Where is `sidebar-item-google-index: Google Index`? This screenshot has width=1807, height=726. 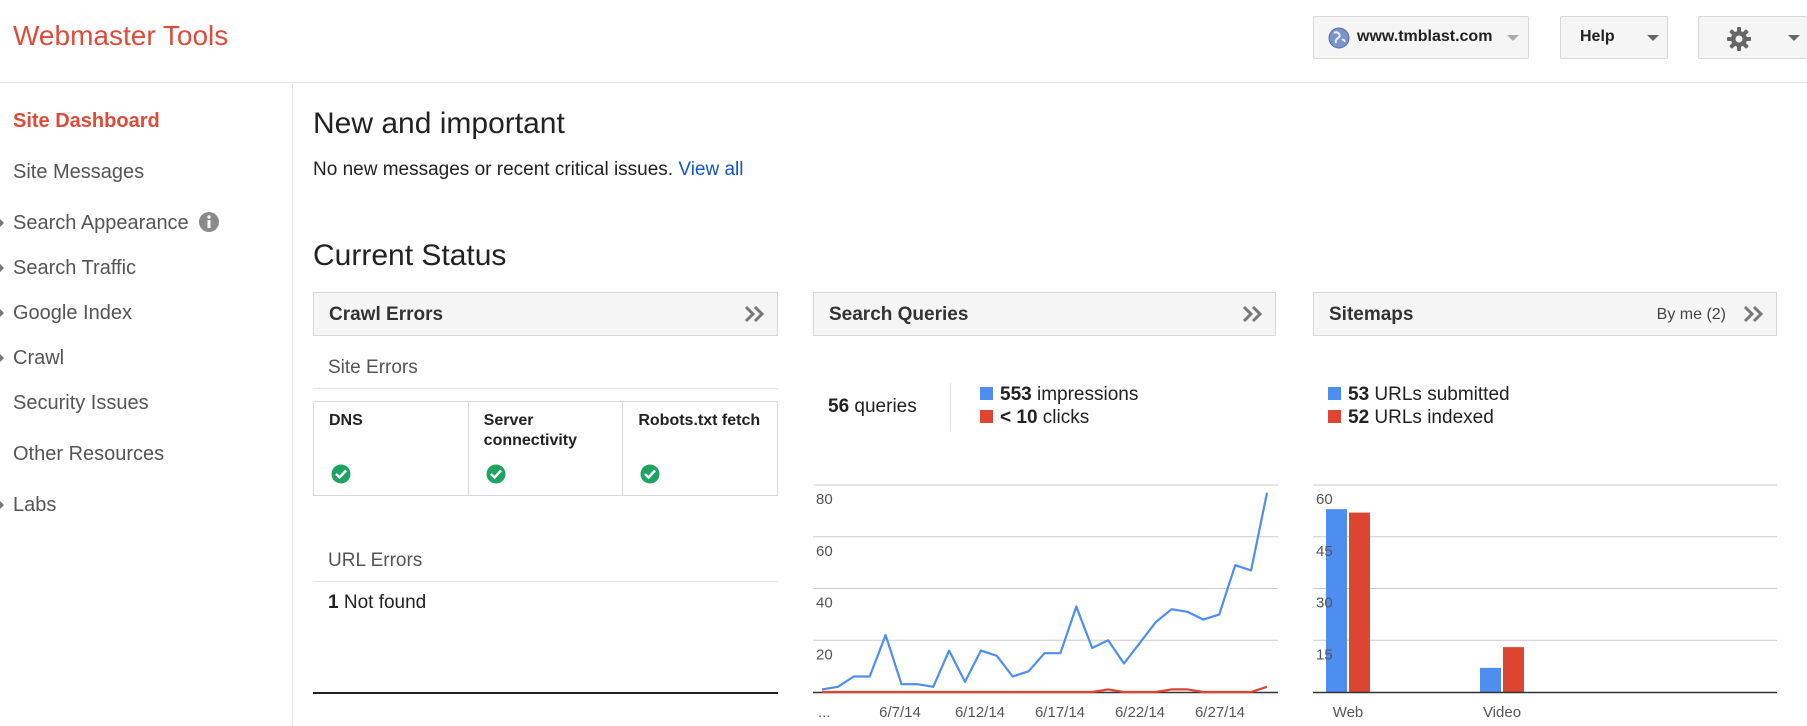 sidebar-item-google-index: Google Index is located at coordinates (72, 313).